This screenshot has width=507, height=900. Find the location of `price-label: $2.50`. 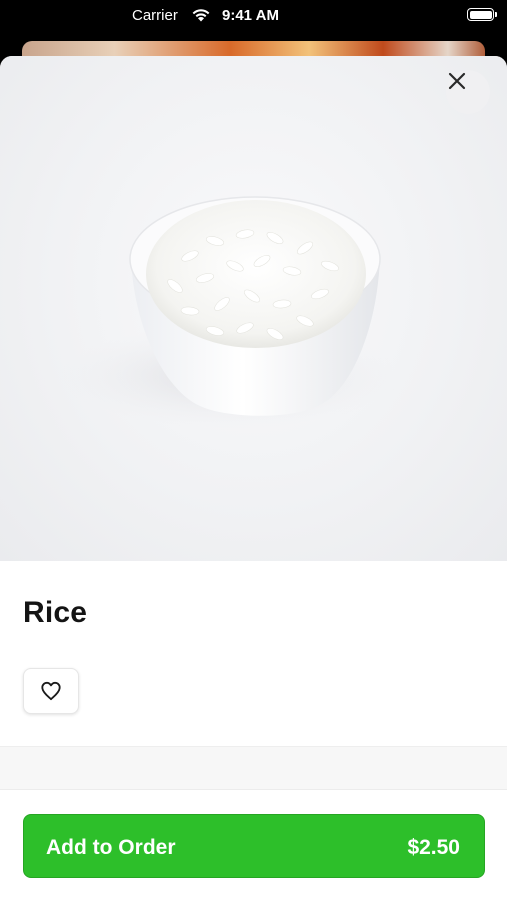

price-label: $2.50 is located at coordinates (433, 847).